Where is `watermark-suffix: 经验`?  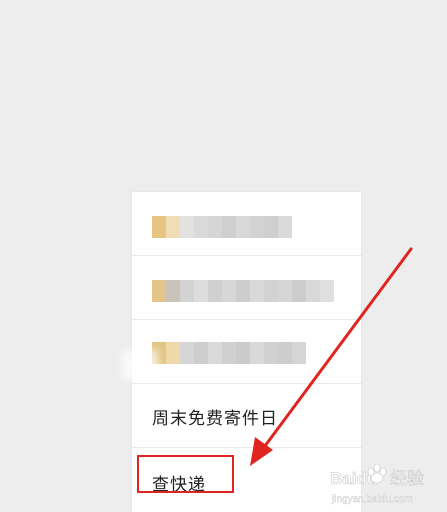
watermark-suffix: 经验 is located at coordinates (407, 479).